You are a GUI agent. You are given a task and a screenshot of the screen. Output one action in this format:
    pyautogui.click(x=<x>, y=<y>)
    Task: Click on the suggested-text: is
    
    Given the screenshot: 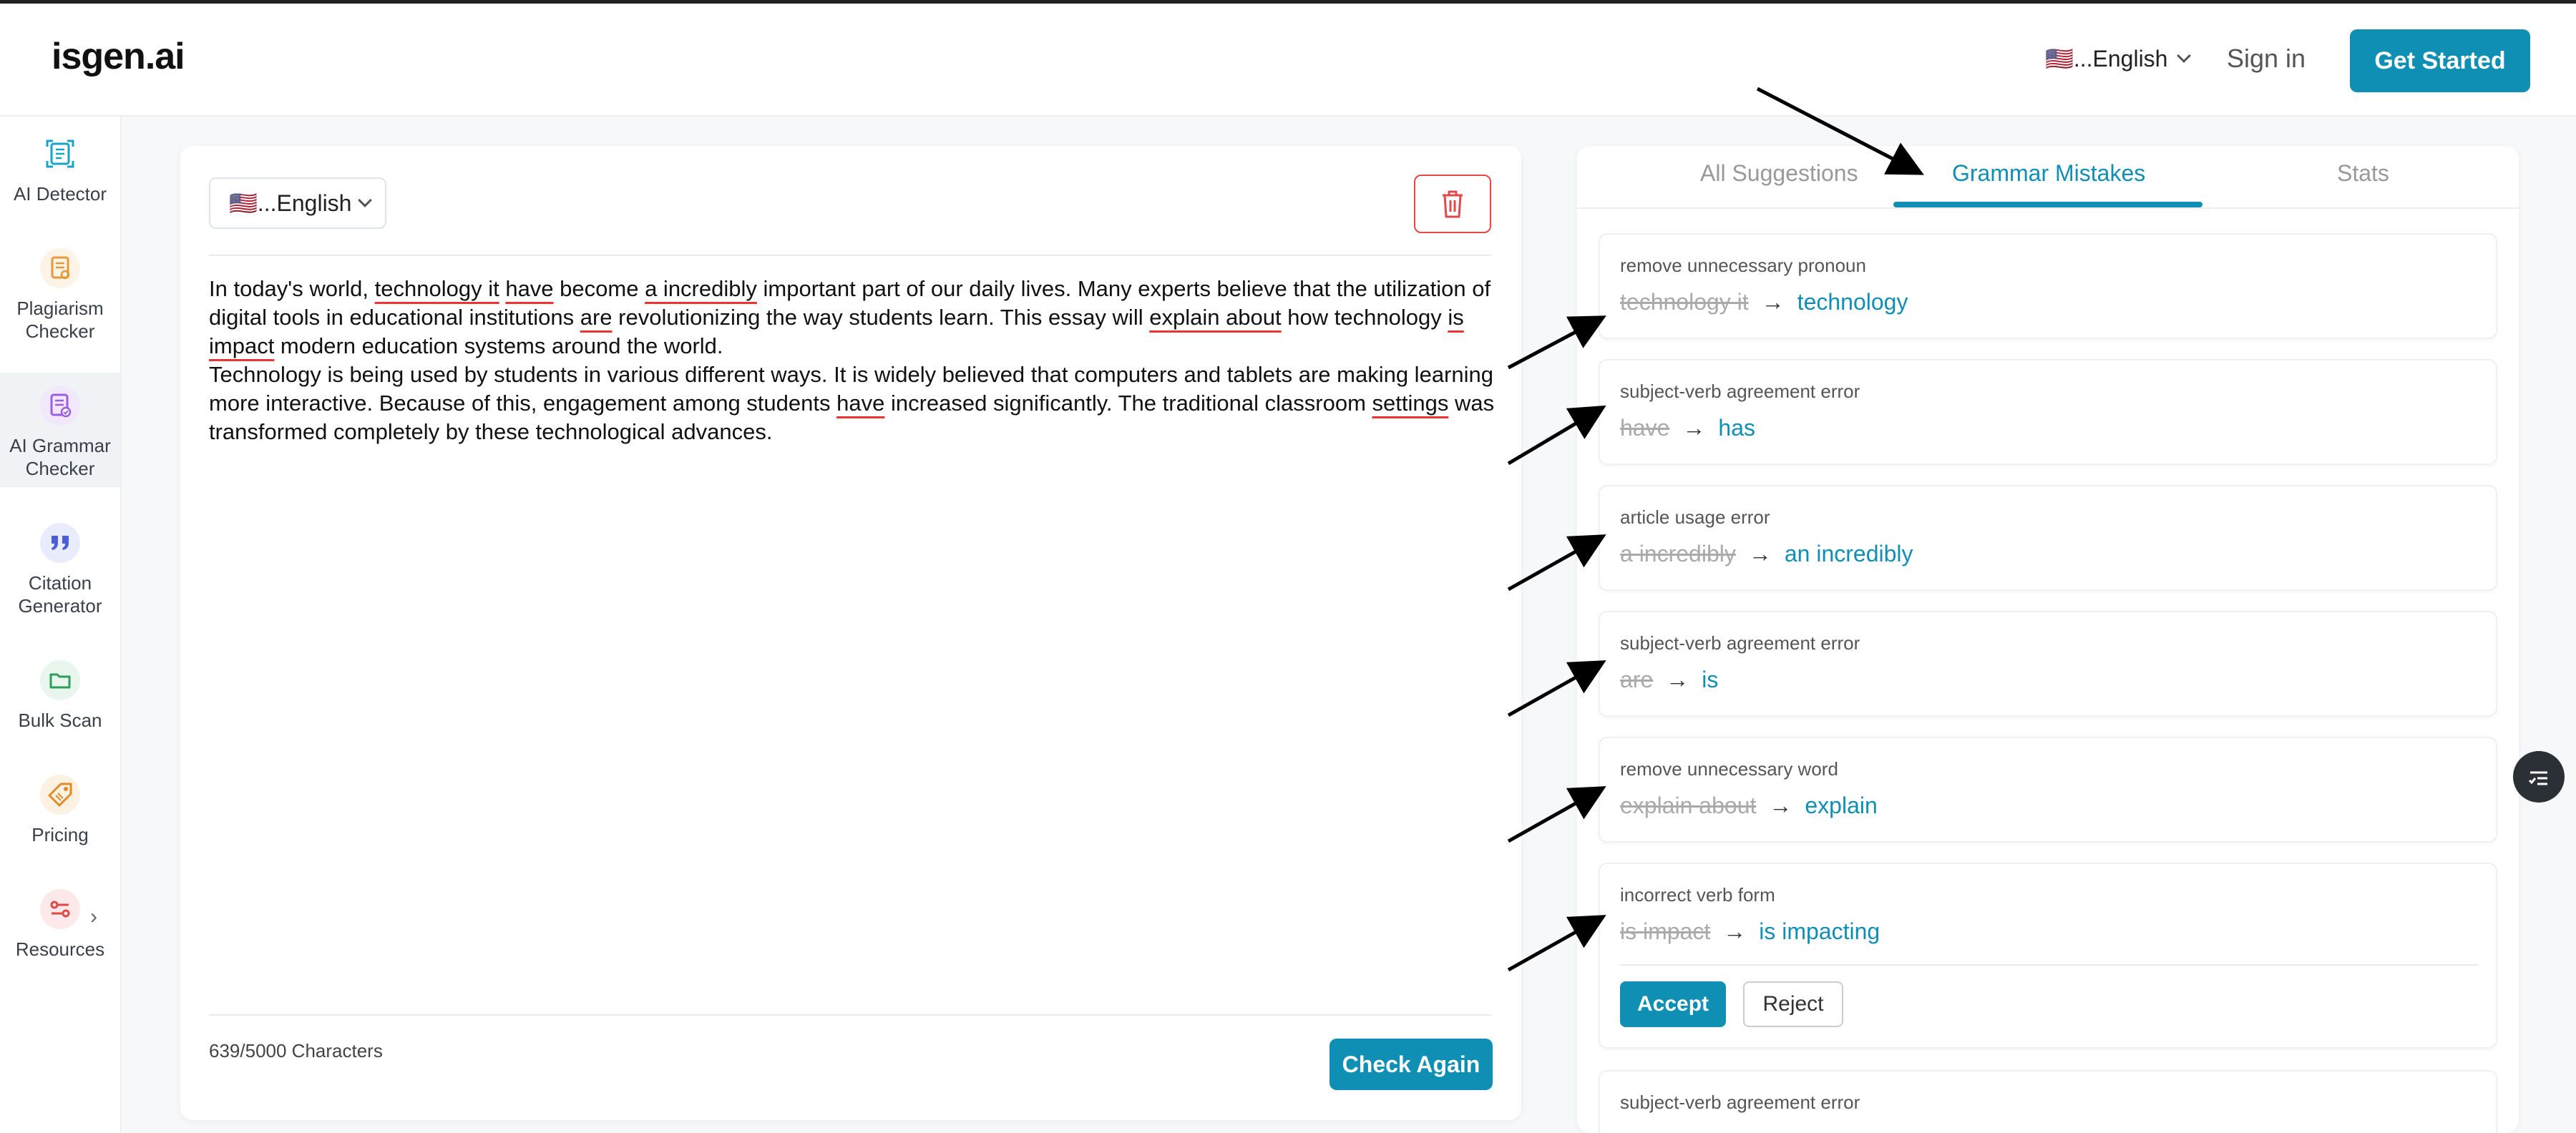 What is the action you would take?
    pyautogui.click(x=1710, y=679)
    